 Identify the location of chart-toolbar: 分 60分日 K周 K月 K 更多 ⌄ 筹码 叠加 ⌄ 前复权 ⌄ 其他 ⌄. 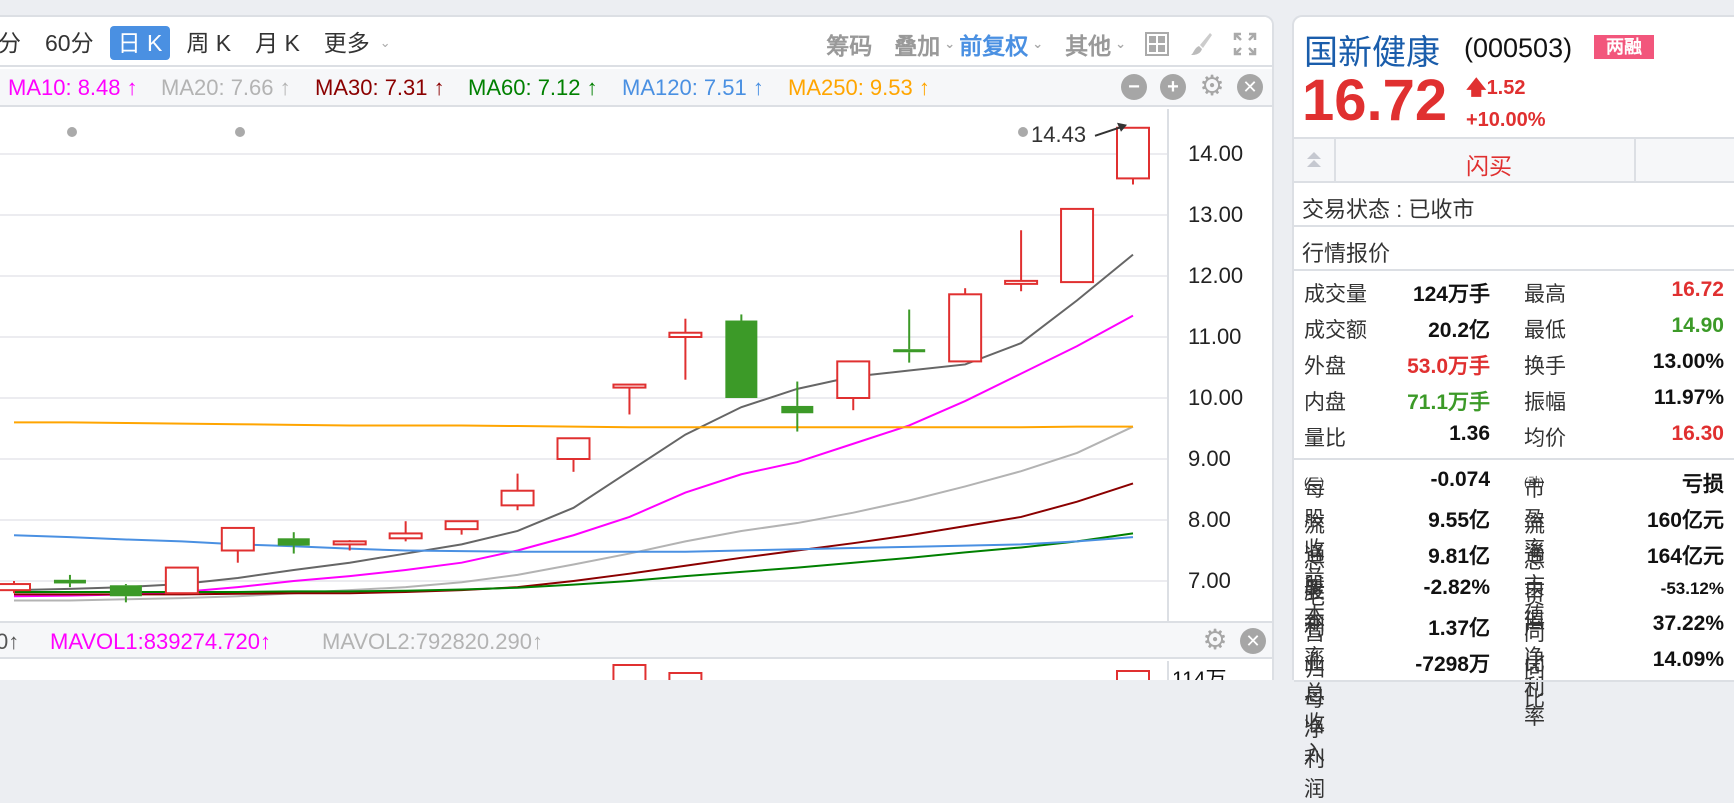
(636, 42).